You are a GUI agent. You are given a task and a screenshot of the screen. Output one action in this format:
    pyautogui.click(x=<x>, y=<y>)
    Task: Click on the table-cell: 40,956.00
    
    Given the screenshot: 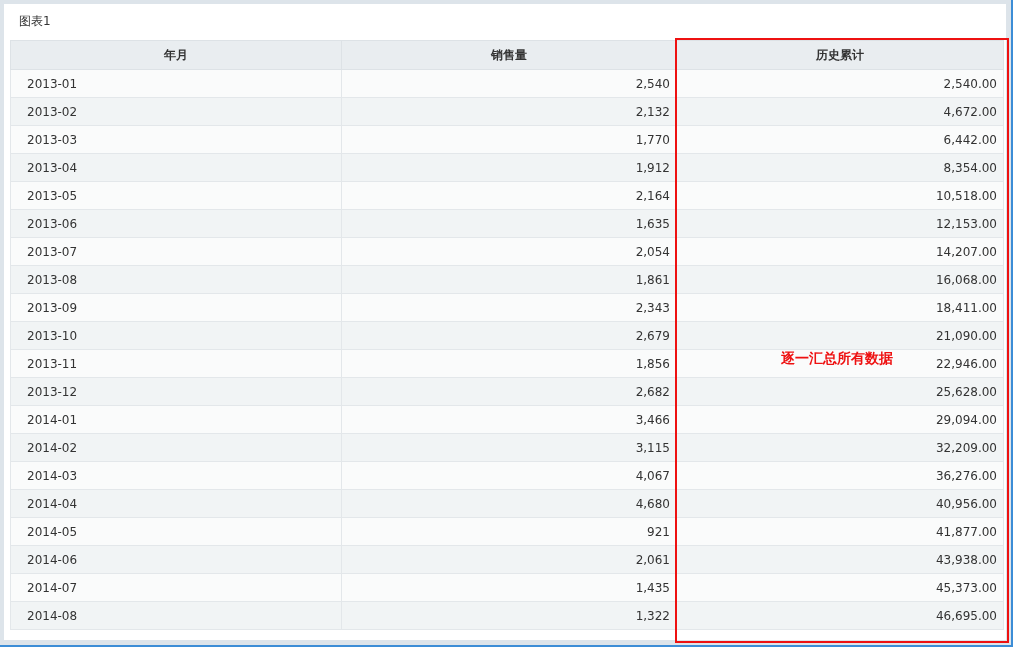 What is the action you would take?
    pyautogui.click(x=840, y=503)
    